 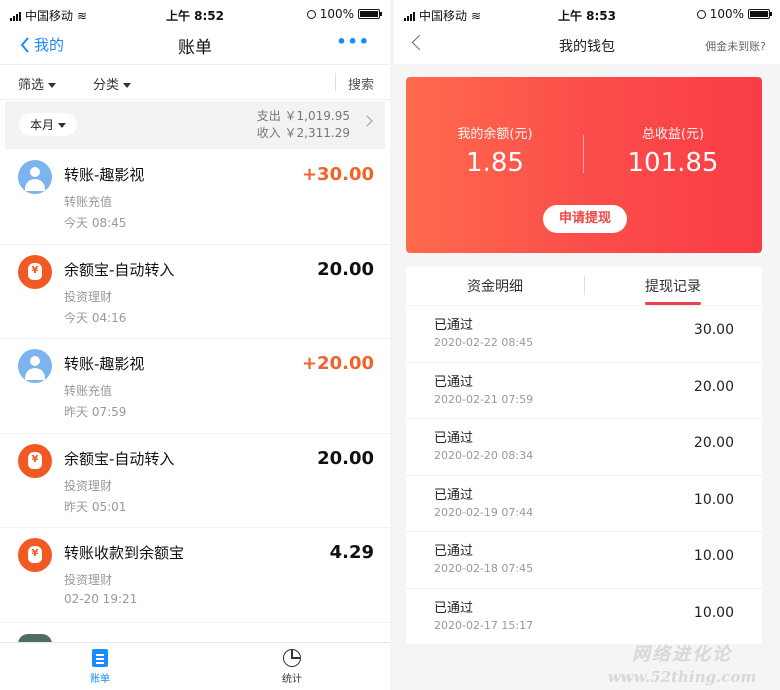 What do you see at coordinates (353, 41) in the screenshot?
I see `more-icon: •••` at bounding box center [353, 41].